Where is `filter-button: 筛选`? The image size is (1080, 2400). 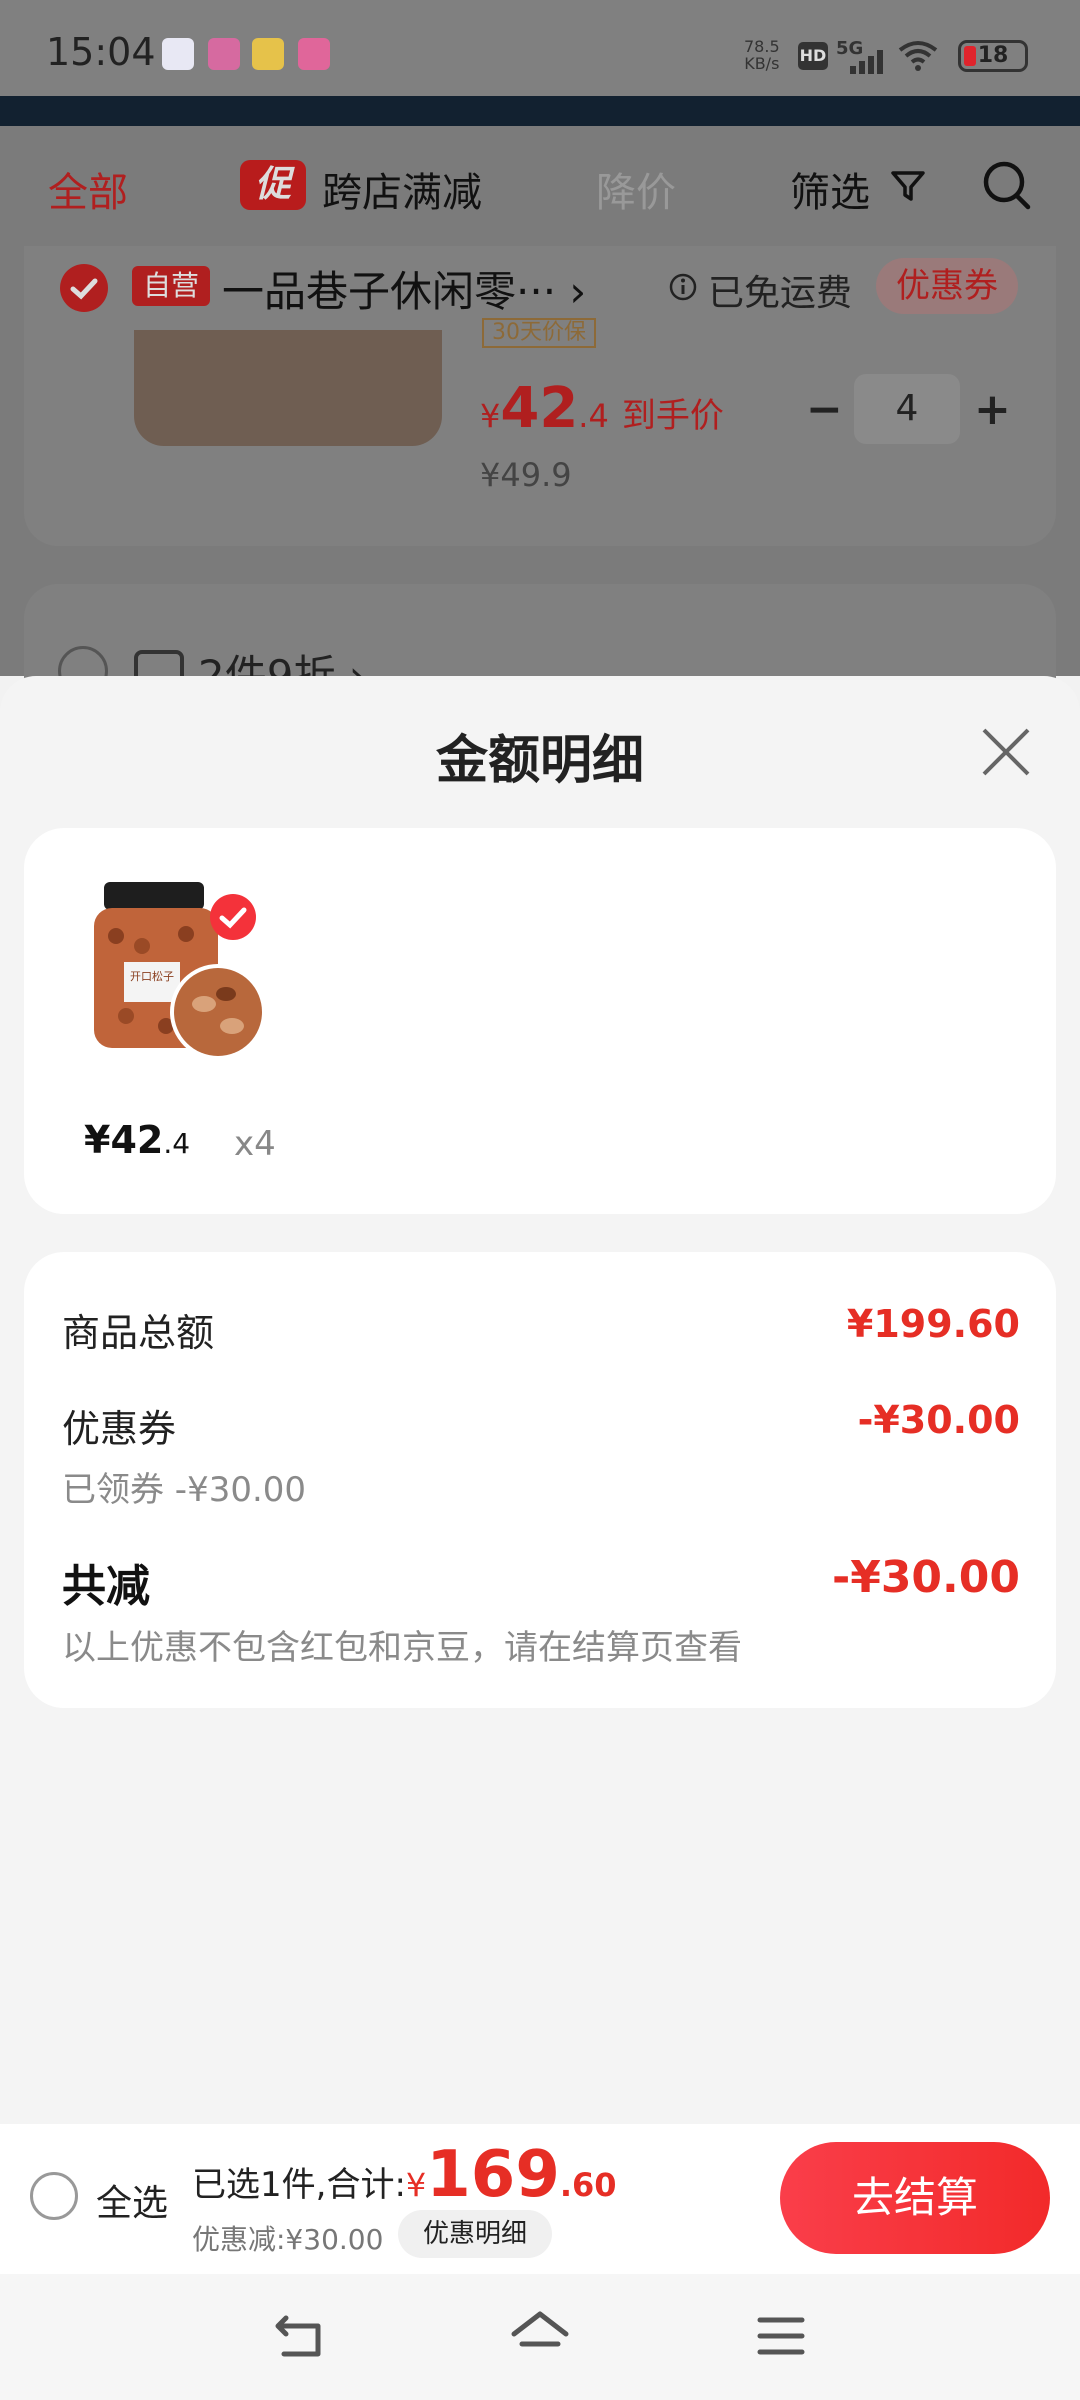 filter-button: 筛选 is located at coordinates (830, 189).